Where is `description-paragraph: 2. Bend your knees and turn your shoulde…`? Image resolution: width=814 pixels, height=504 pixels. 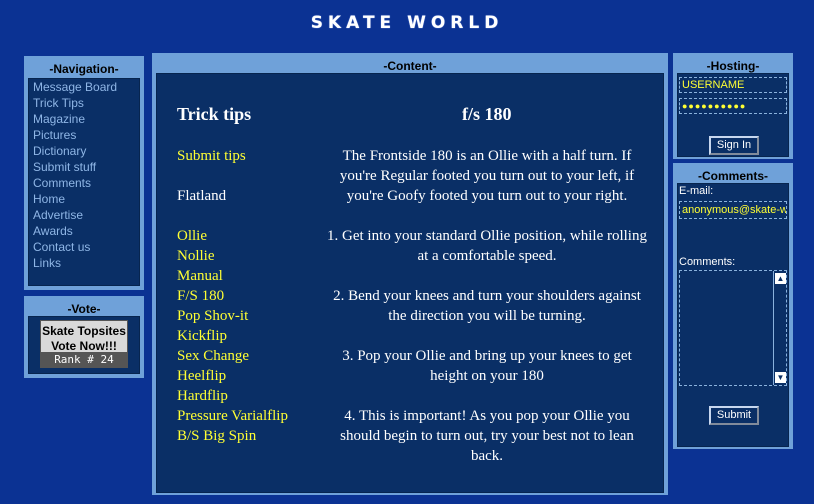 description-paragraph: 2. Bend your knees and turn your shoulde… is located at coordinates (487, 306).